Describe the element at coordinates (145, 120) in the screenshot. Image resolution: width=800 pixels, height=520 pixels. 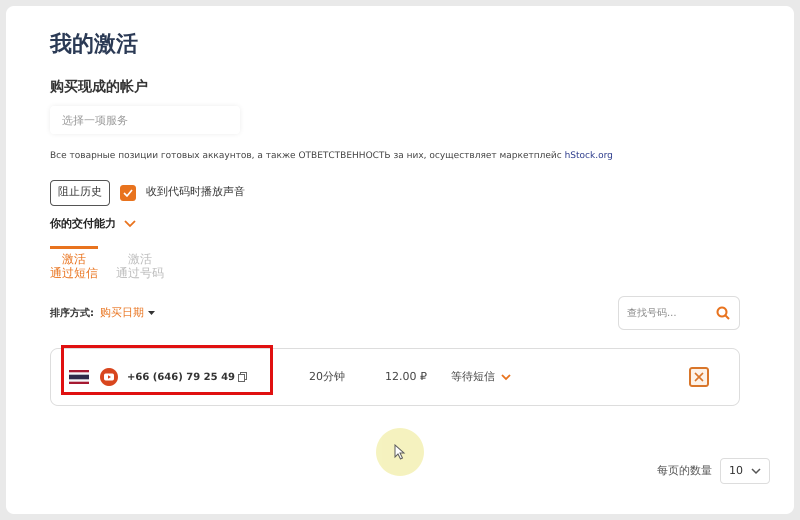
I see `service-select: 选择一项服务` at that location.